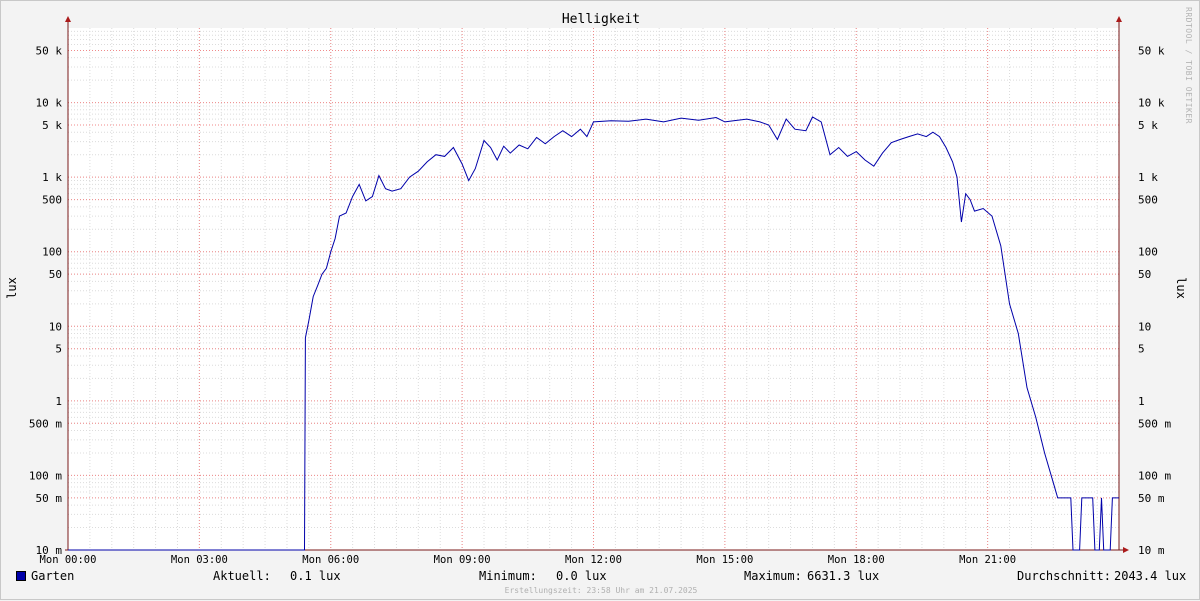 The height and width of the screenshot is (601, 1200). Describe the element at coordinates (581, 576) in the screenshot. I see `legend-minimum-value: 0.0 lux` at that location.